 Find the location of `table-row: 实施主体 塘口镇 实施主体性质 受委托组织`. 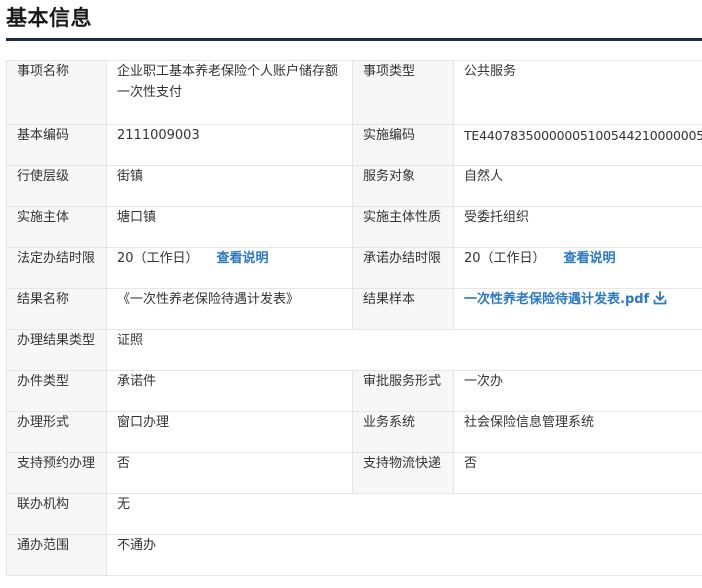

table-row: 实施主体 塘口镇 实施主体性质 受委托组织 is located at coordinates (354, 227).